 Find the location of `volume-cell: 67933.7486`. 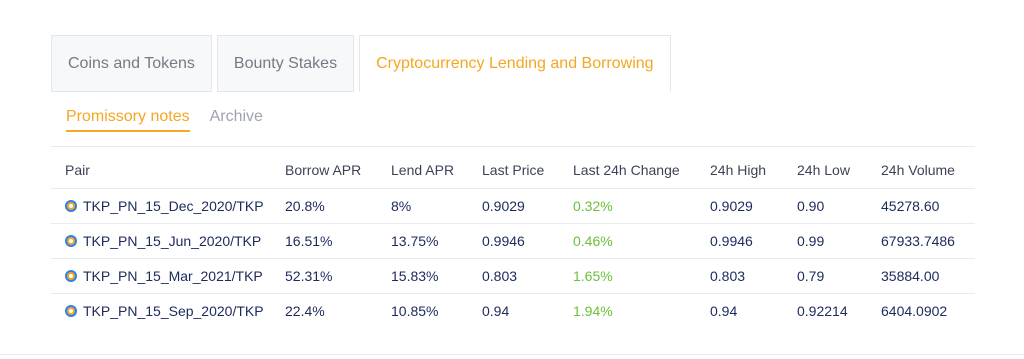

volume-cell: 67933.7486 is located at coordinates (928, 240).